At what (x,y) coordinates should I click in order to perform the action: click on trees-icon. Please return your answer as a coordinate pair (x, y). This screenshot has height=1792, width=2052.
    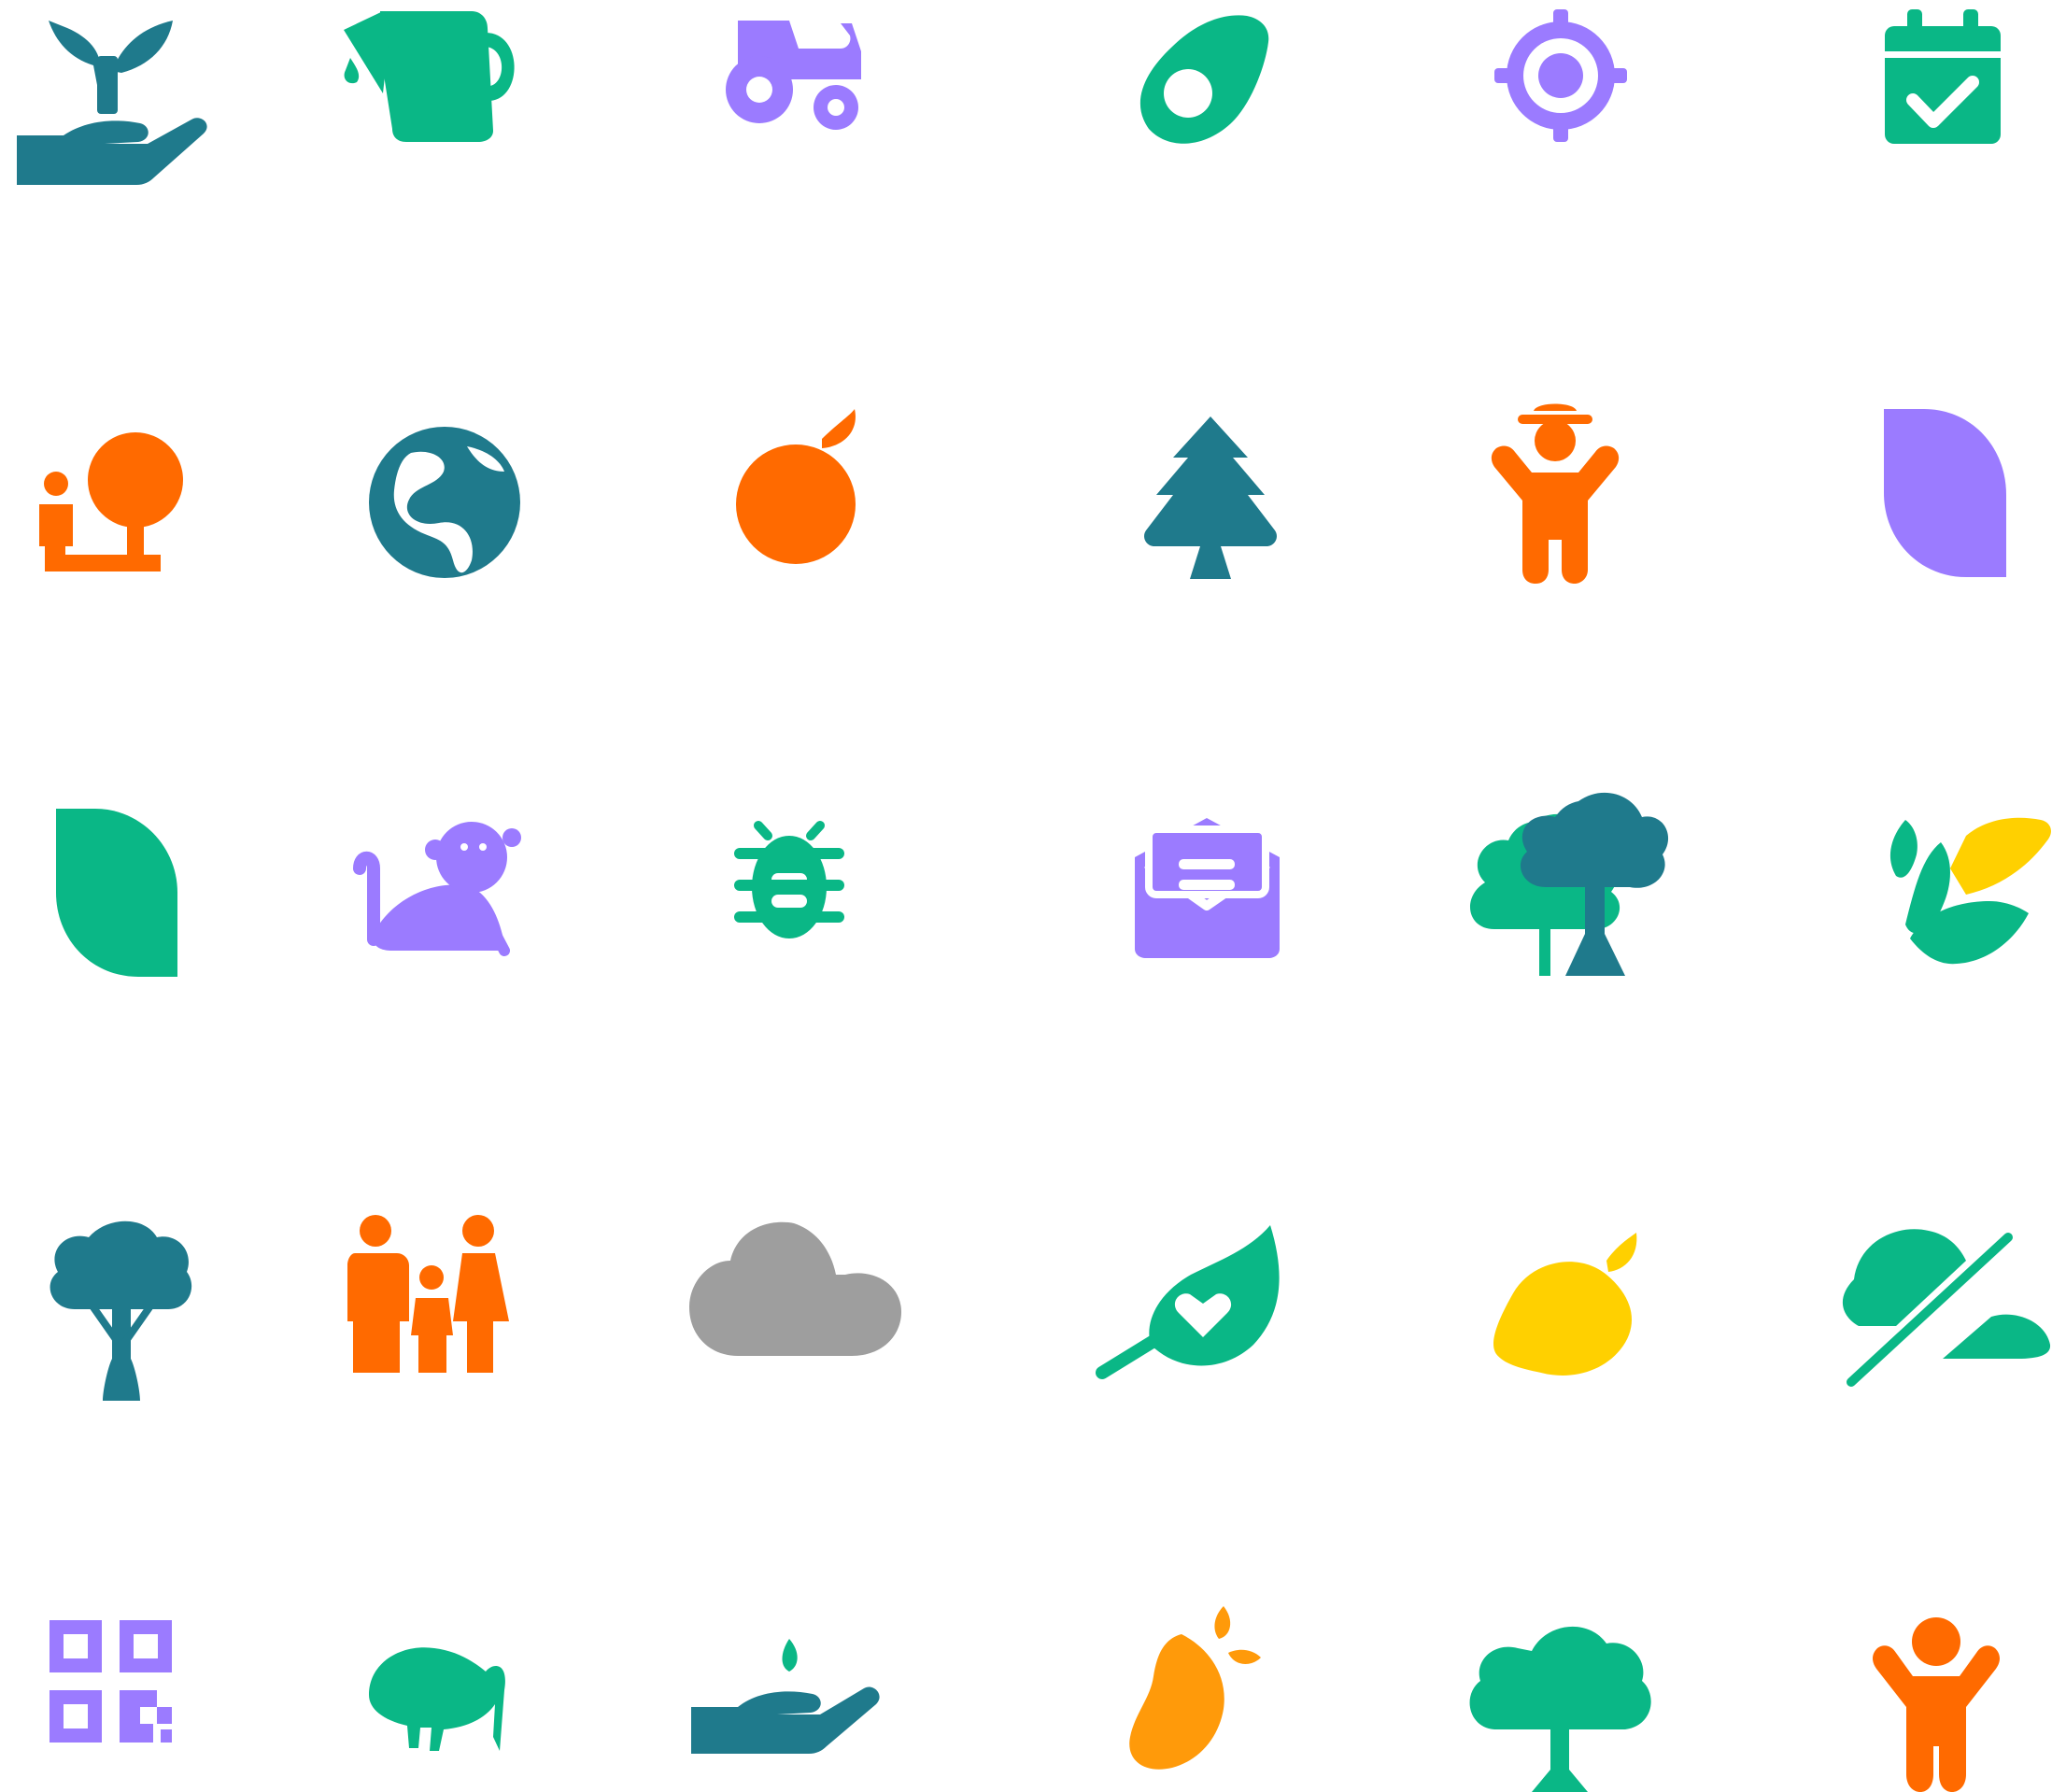
    Looking at the image, I should click on (1569, 884).